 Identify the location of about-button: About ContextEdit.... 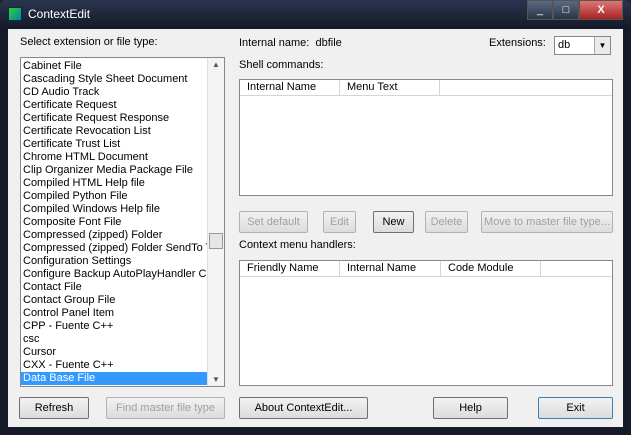
(303, 408).